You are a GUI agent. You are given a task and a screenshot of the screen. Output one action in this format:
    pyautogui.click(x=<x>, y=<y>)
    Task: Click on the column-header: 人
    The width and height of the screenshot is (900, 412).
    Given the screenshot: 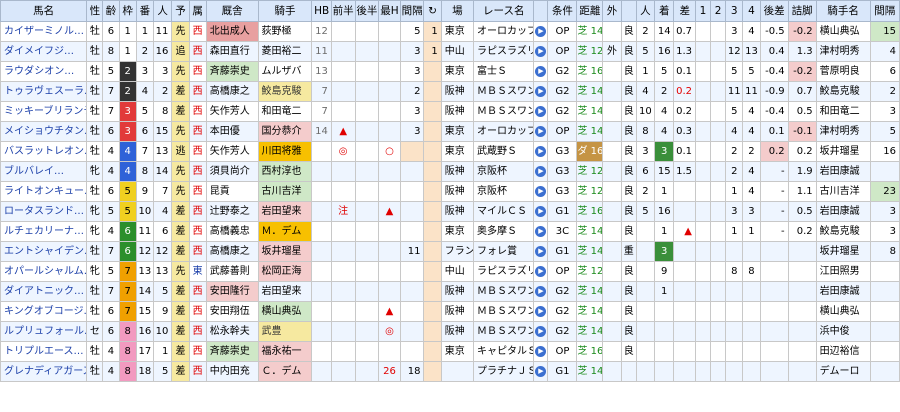 What is the action you would take?
    pyautogui.click(x=163, y=11)
    